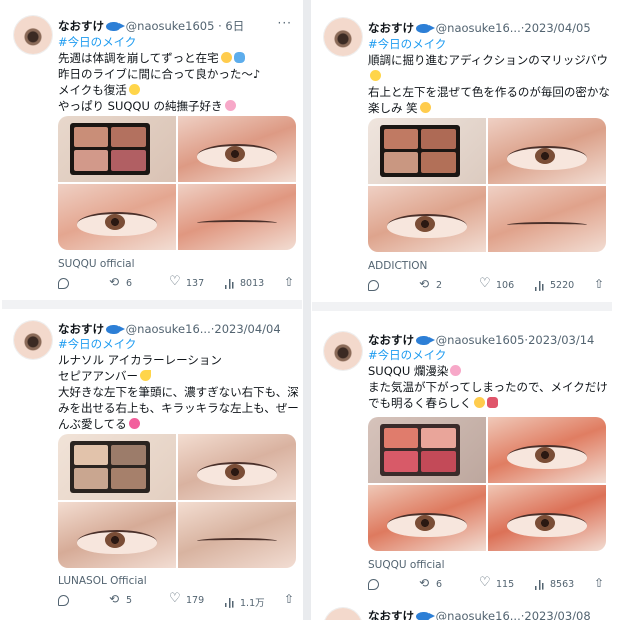 The image size is (620, 620). I want to click on sparkles-emoji-icon, so click(134, 89).